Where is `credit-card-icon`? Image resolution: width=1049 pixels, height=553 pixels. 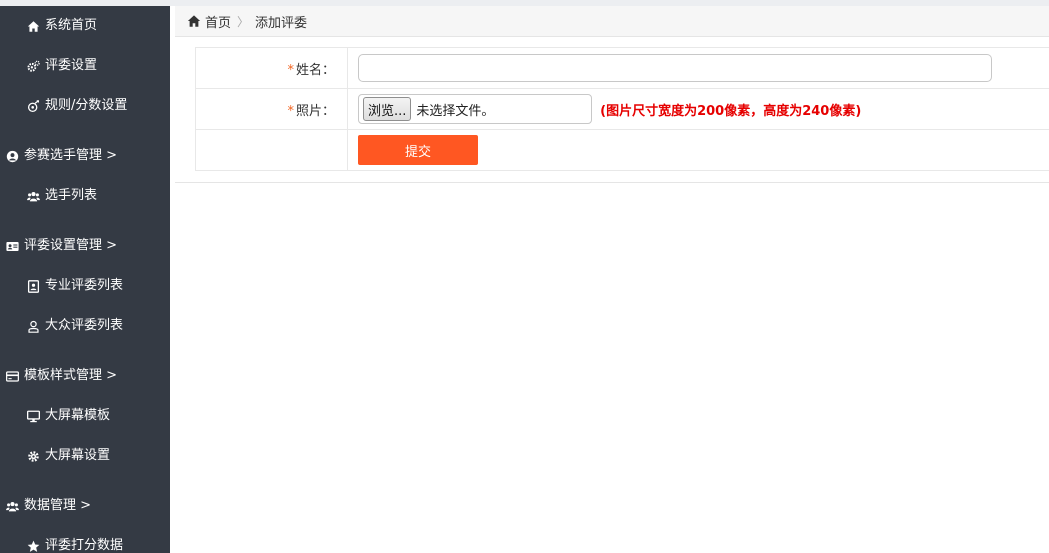 credit-card-icon is located at coordinates (12, 376).